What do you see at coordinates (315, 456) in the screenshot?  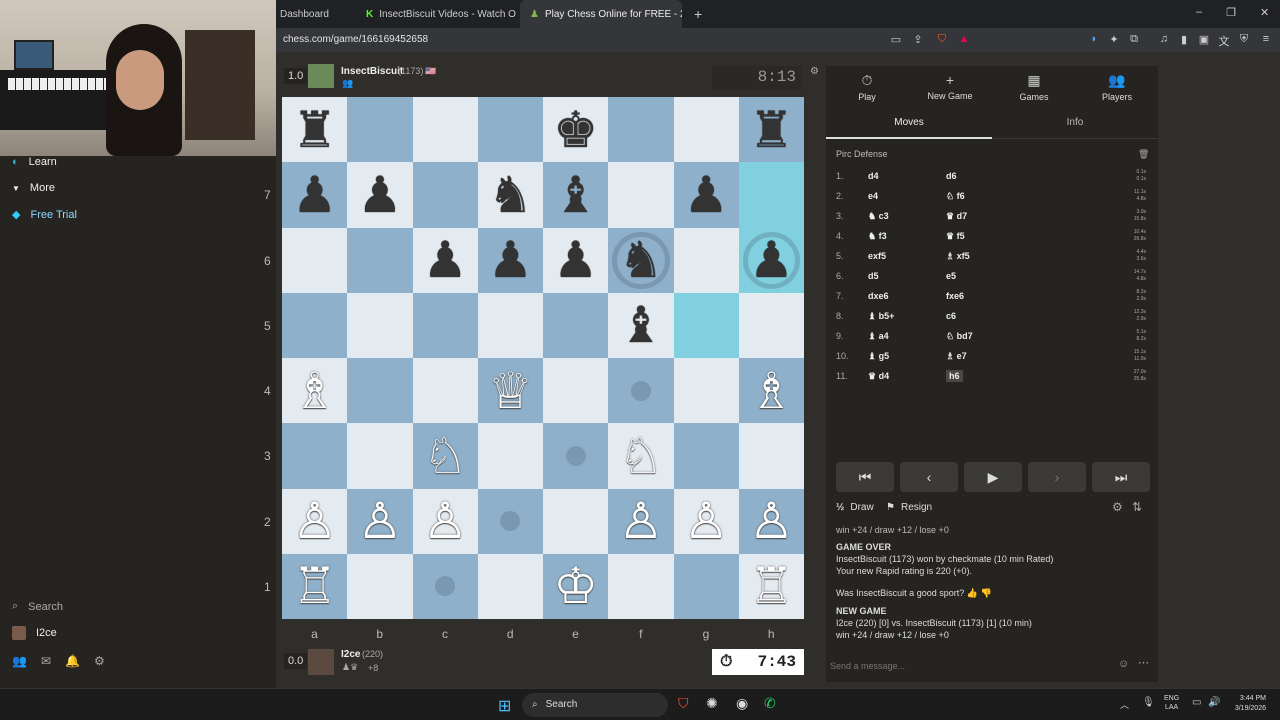 I see `square-a3` at bounding box center [315, 456].